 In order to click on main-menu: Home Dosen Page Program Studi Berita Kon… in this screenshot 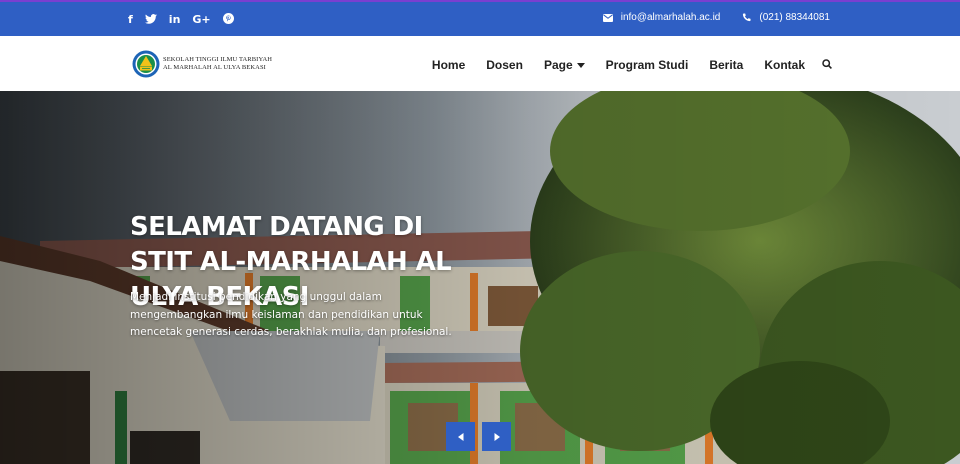, I will do `click(632, 65)`.